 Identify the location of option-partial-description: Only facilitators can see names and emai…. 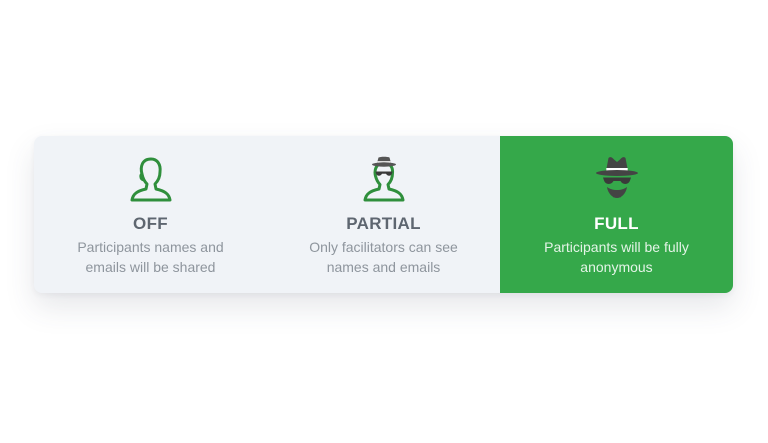
(383, 257).